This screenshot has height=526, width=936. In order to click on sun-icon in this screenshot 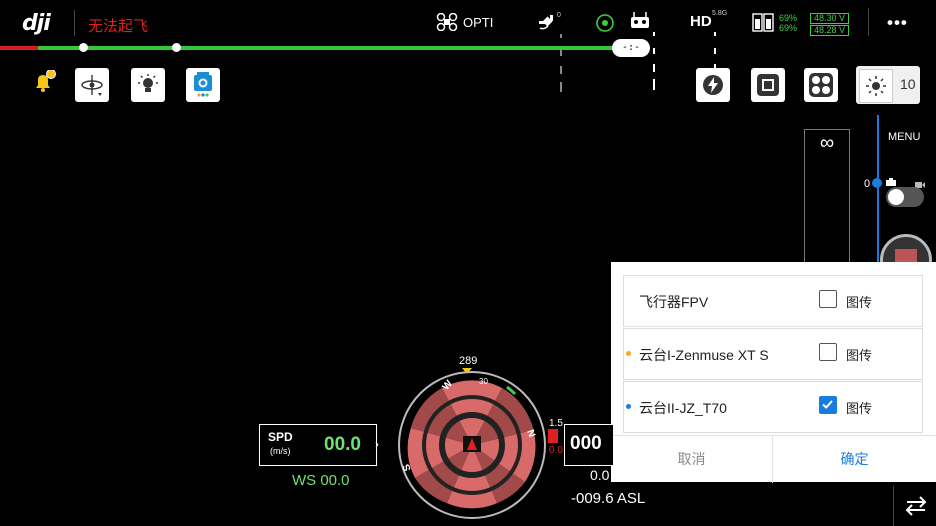, I will do `click(876, 86)`.